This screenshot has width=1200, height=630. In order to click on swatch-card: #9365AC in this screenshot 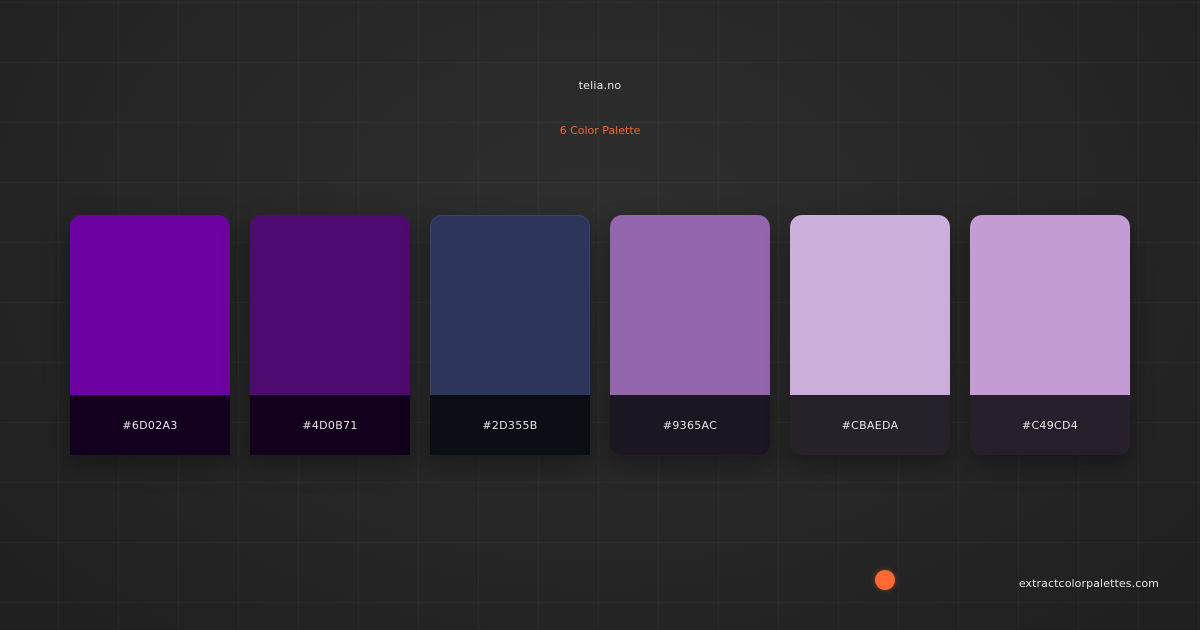, I will do `click(690, 335)`.